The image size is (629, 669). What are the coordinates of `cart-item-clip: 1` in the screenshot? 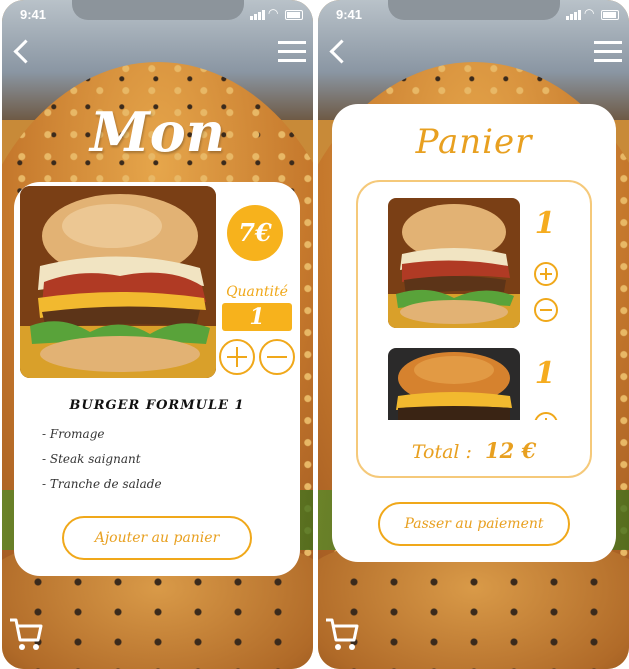 It's located at (474, 381).